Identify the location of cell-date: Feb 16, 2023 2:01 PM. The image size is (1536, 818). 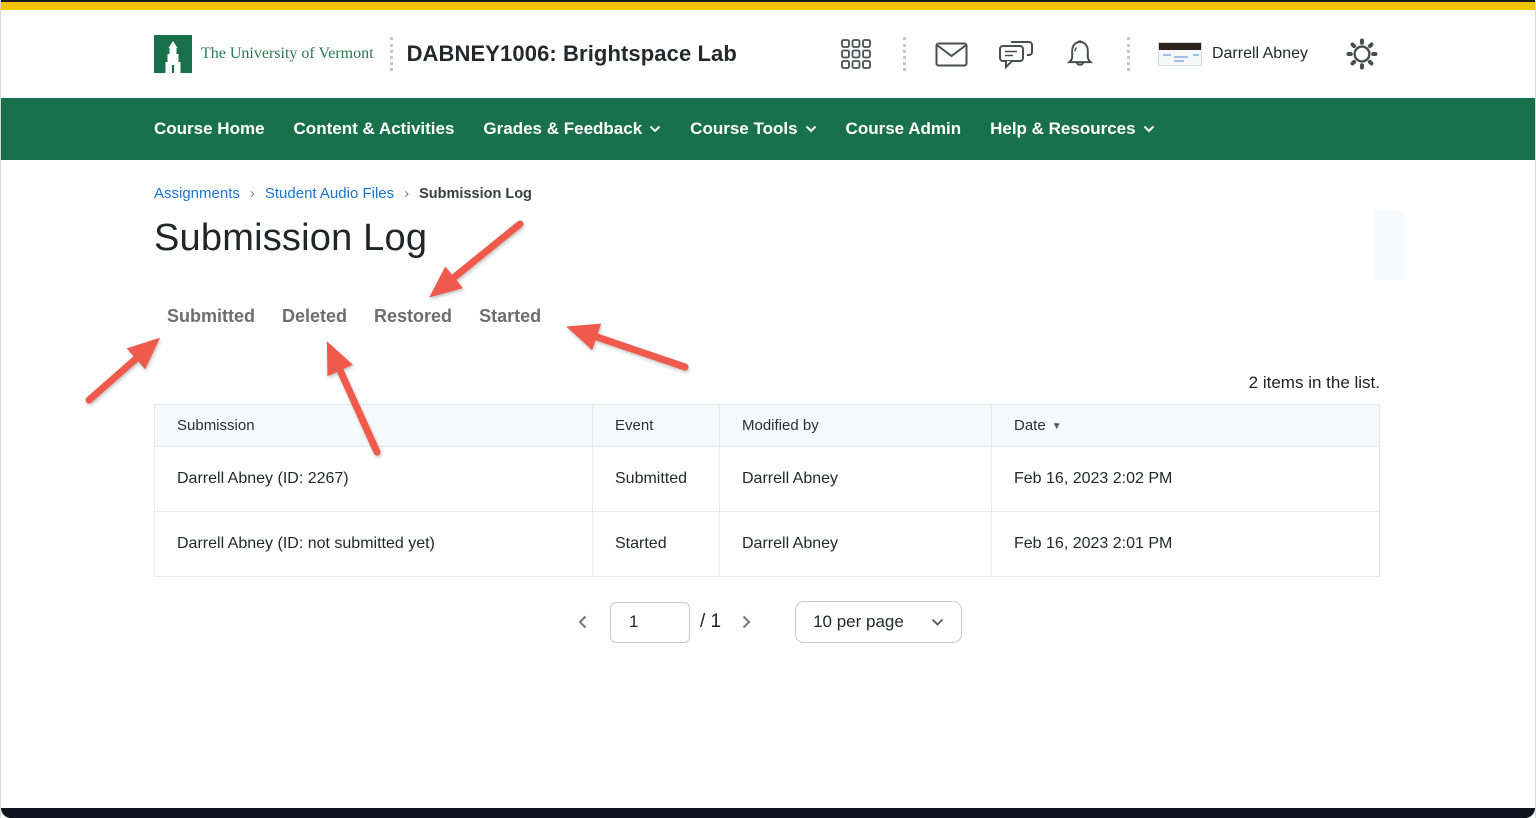
(1185, 544).